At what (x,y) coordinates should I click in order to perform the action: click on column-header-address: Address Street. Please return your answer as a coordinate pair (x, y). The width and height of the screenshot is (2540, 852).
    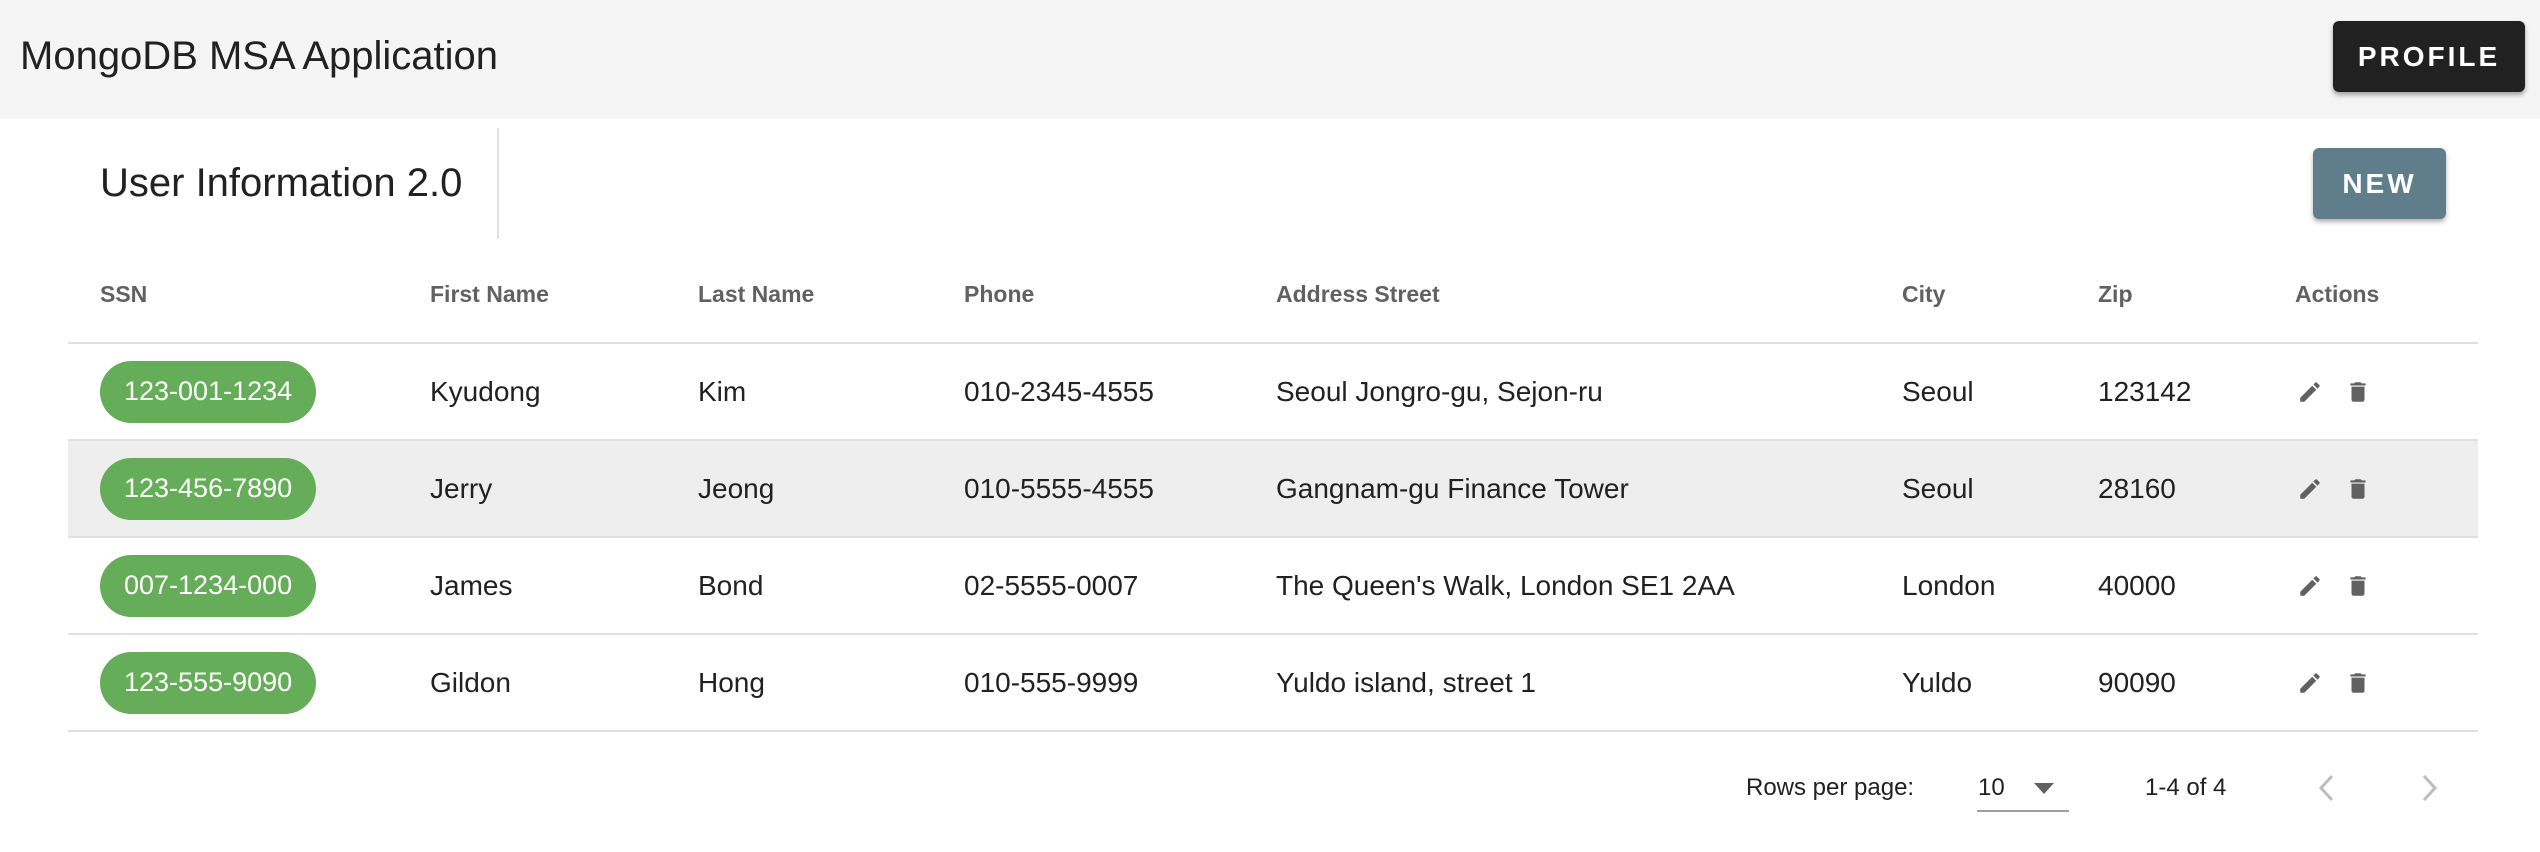
    Looking at the image, I should click on (1589, 295).